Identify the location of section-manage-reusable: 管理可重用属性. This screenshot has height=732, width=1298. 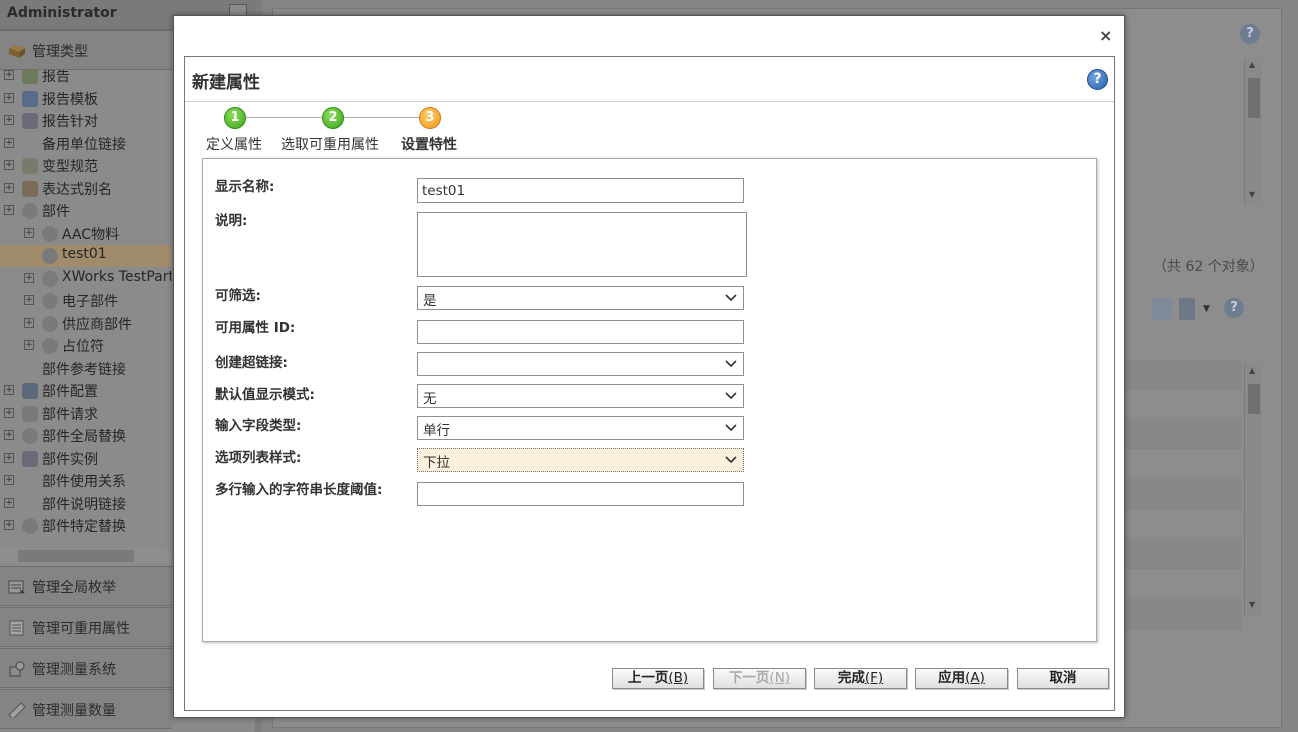
(86, 627).